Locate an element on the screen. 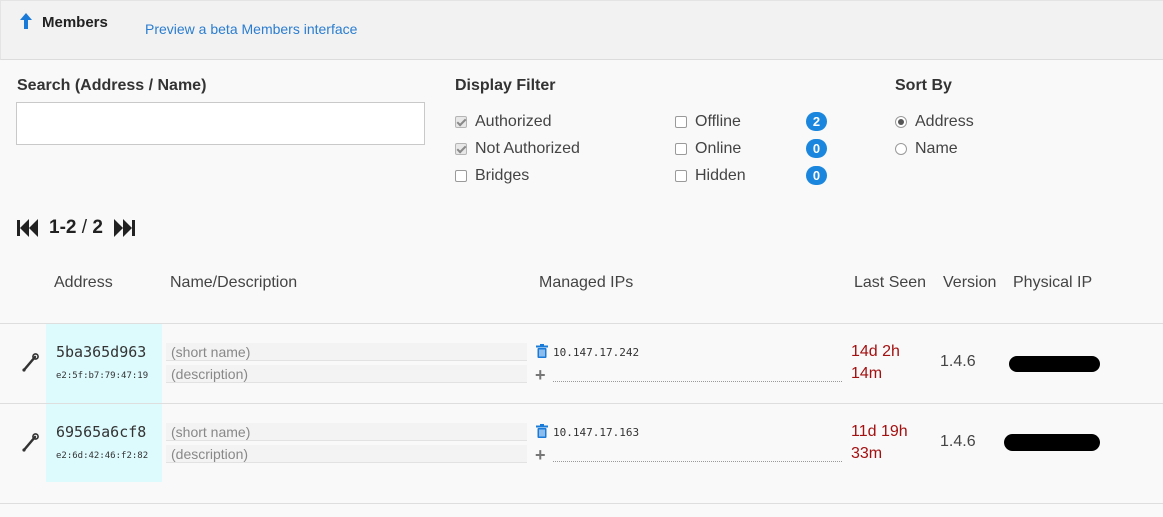  display-filter-label: Display Filter is located at coordinates (505, 85).